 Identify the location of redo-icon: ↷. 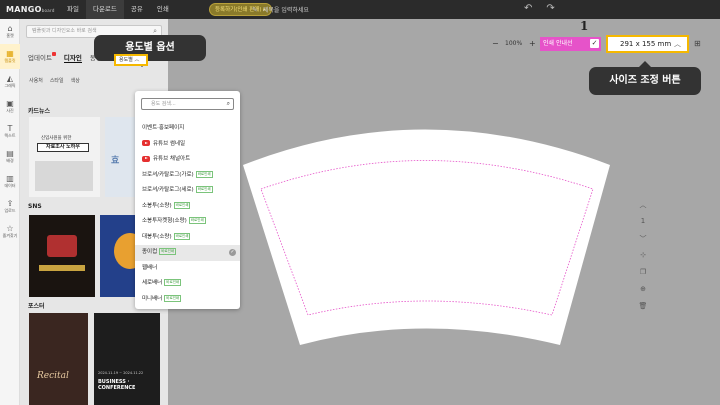
(550, 8).